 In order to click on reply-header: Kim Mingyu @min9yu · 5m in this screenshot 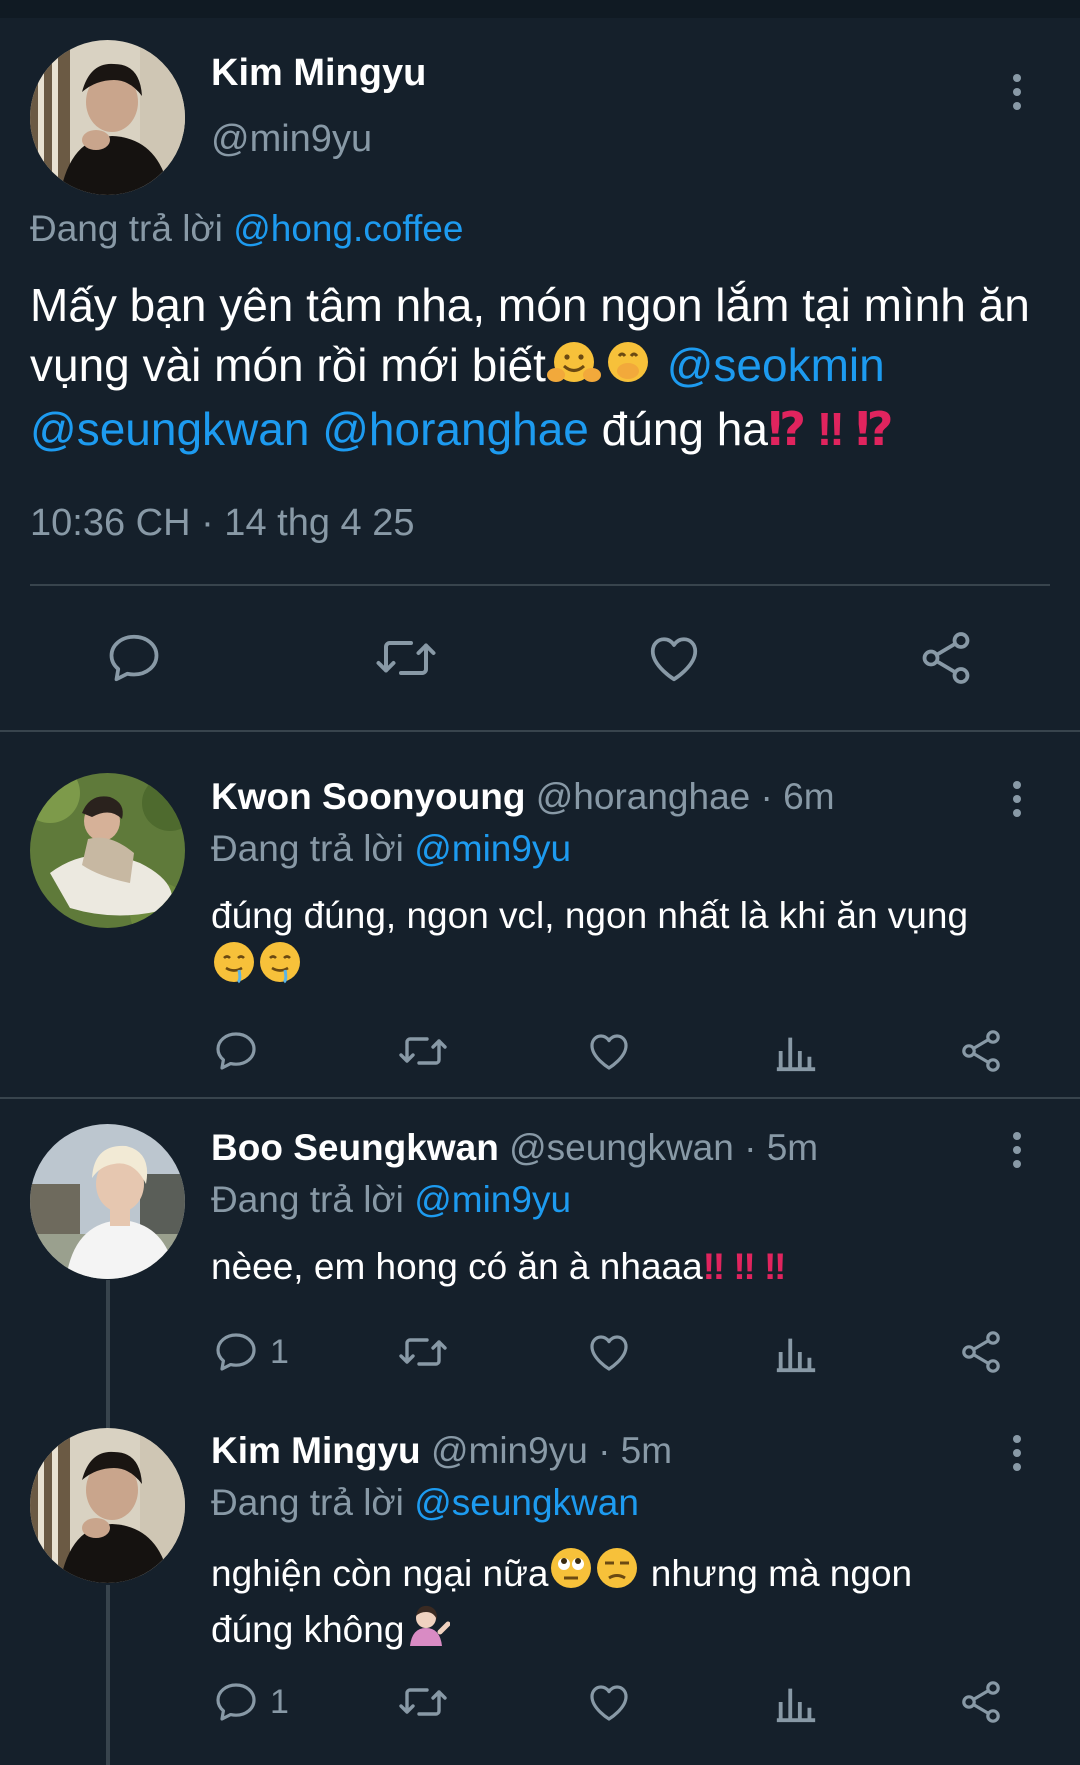, I will do `click(441, 1451)`.